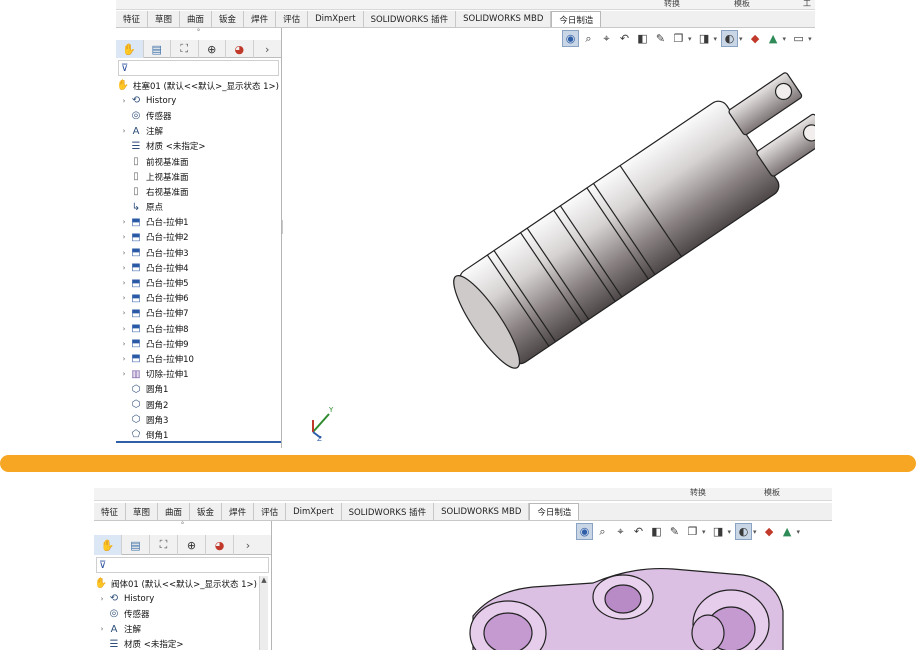  I want to click on part-icon: ✋, so click(123, 86).